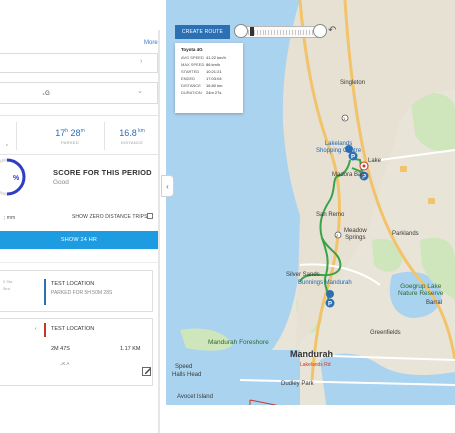  Describe the element at coordinates (201, 92) in the screenshot. I see `trip-row: DURATION 24m 27s` at that location.